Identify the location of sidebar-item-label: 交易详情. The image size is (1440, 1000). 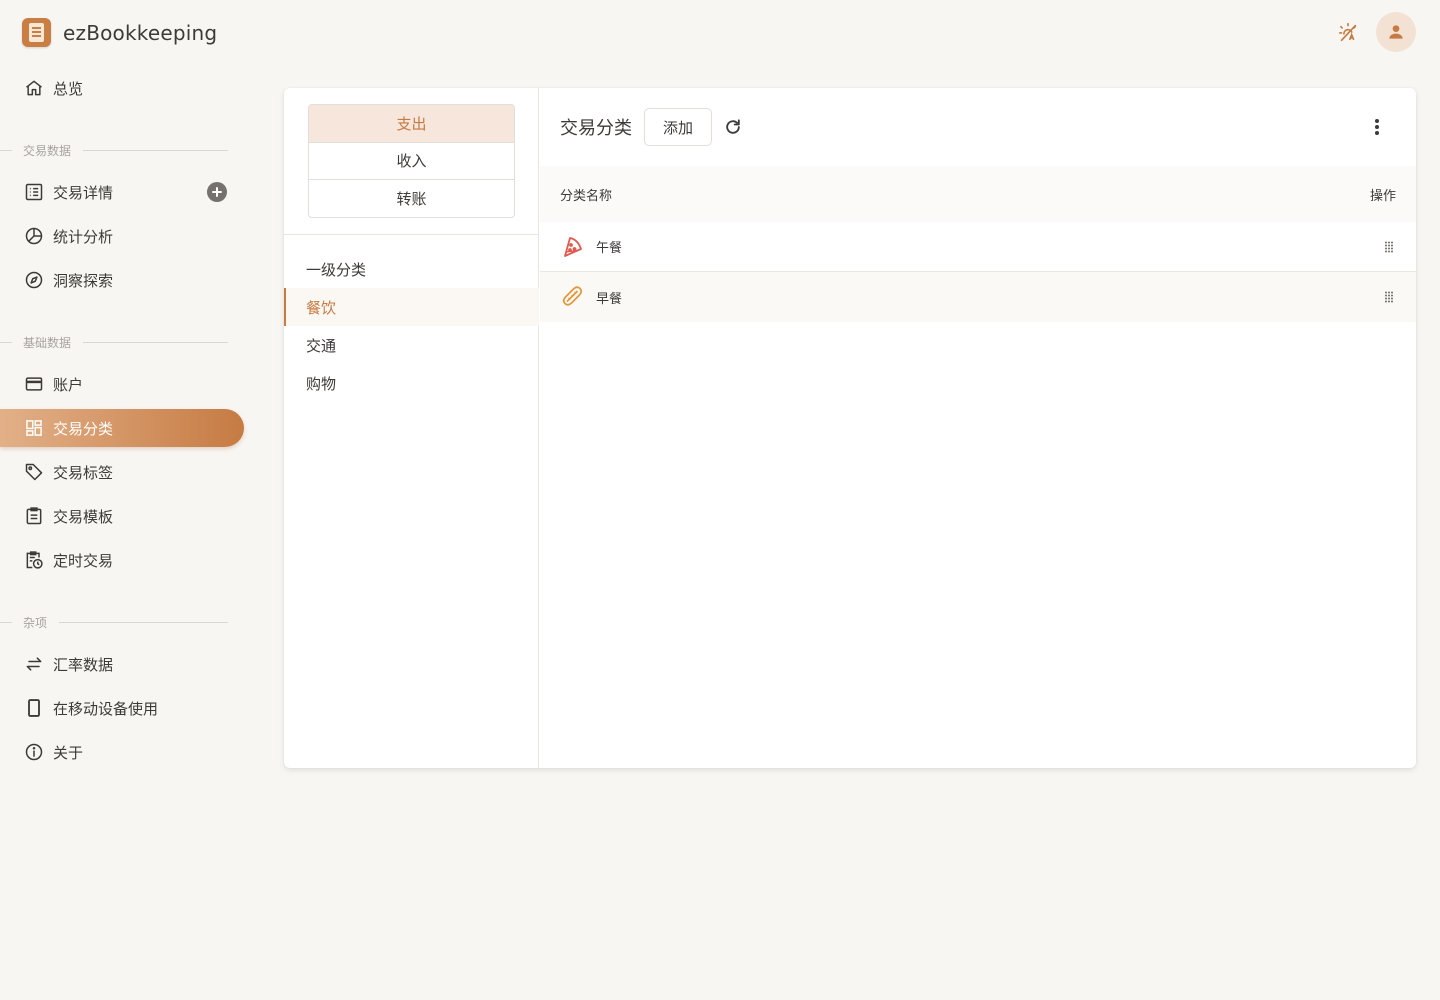
(83, 192).